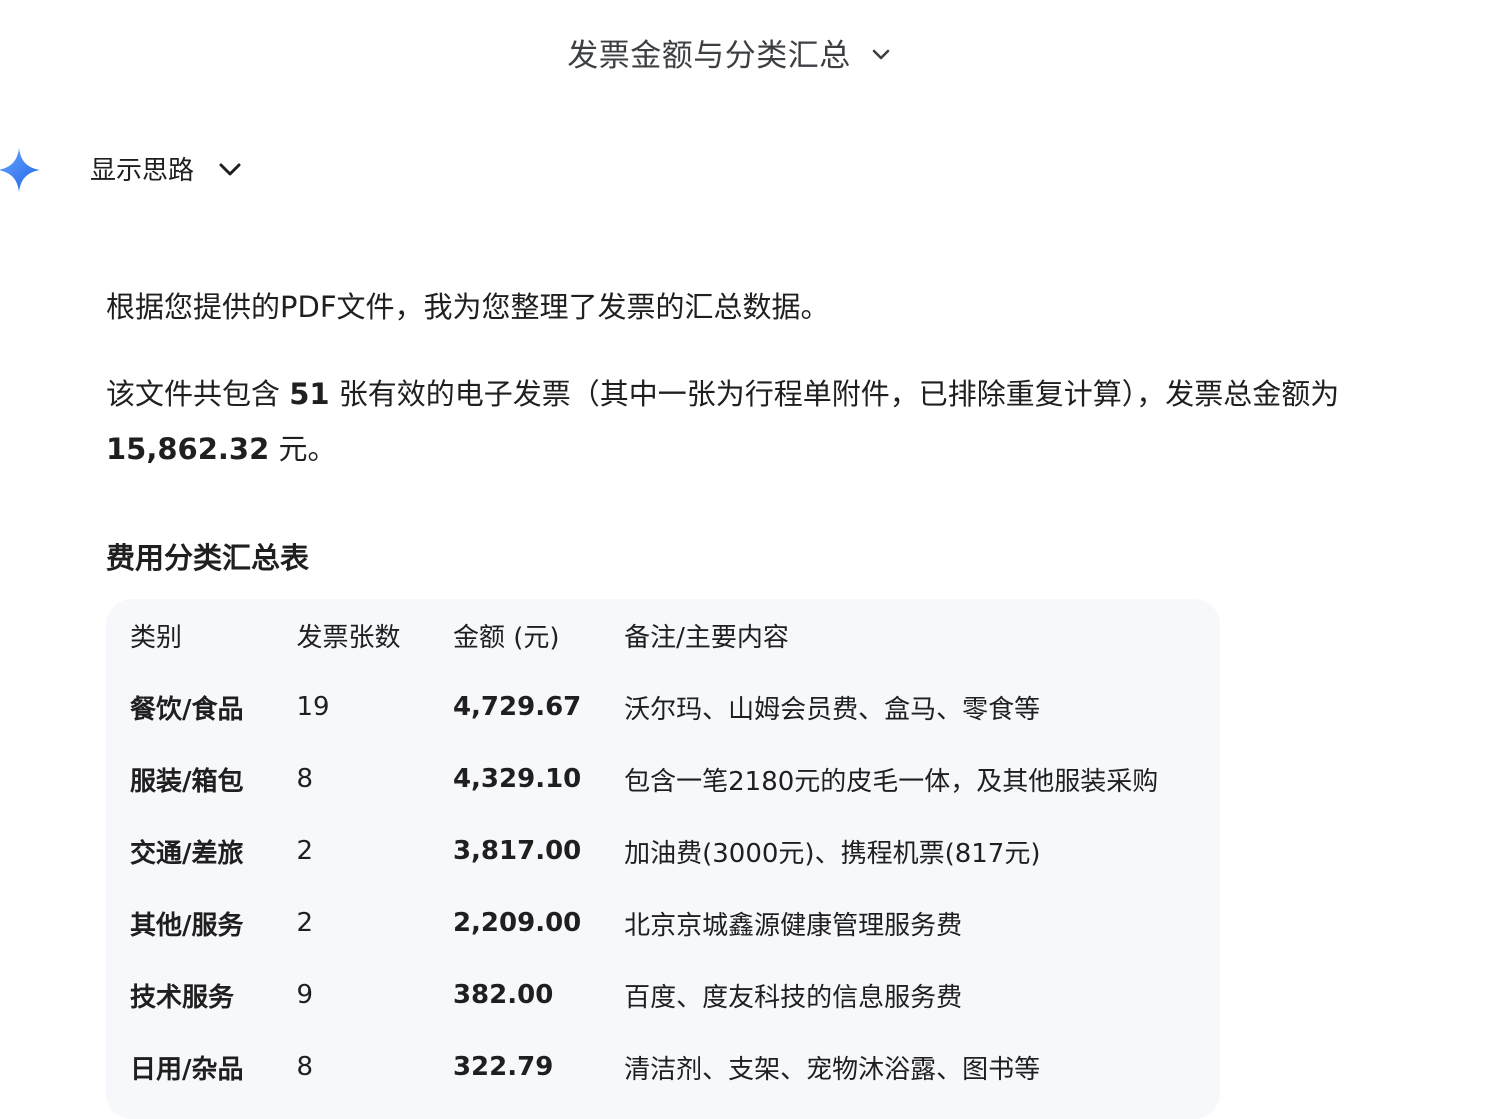 This screenshot has width=1510, height=1119. What do you see at coordinates (188, 449) in the screenshot?
I see `total-amount: 15,862.32` at bounding box center [188, 449].